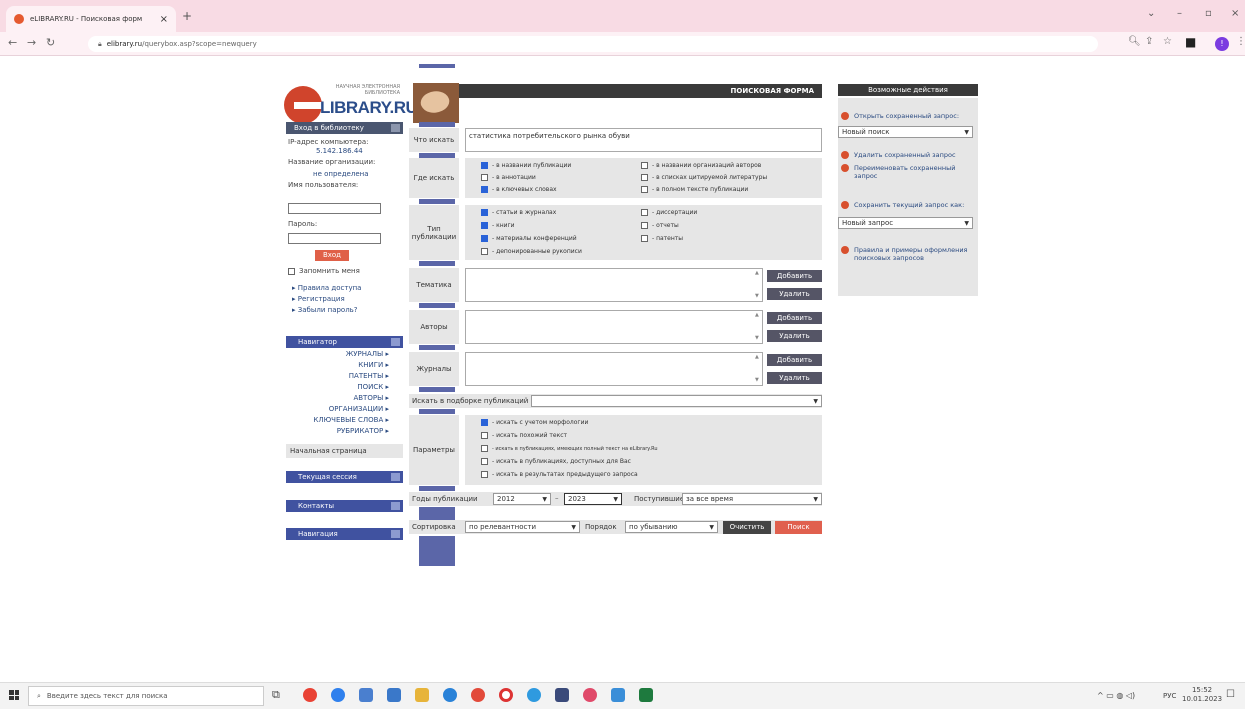 This screenshot has width=1245, height=709. I want to click on chrome-icon, so click(310, 695).